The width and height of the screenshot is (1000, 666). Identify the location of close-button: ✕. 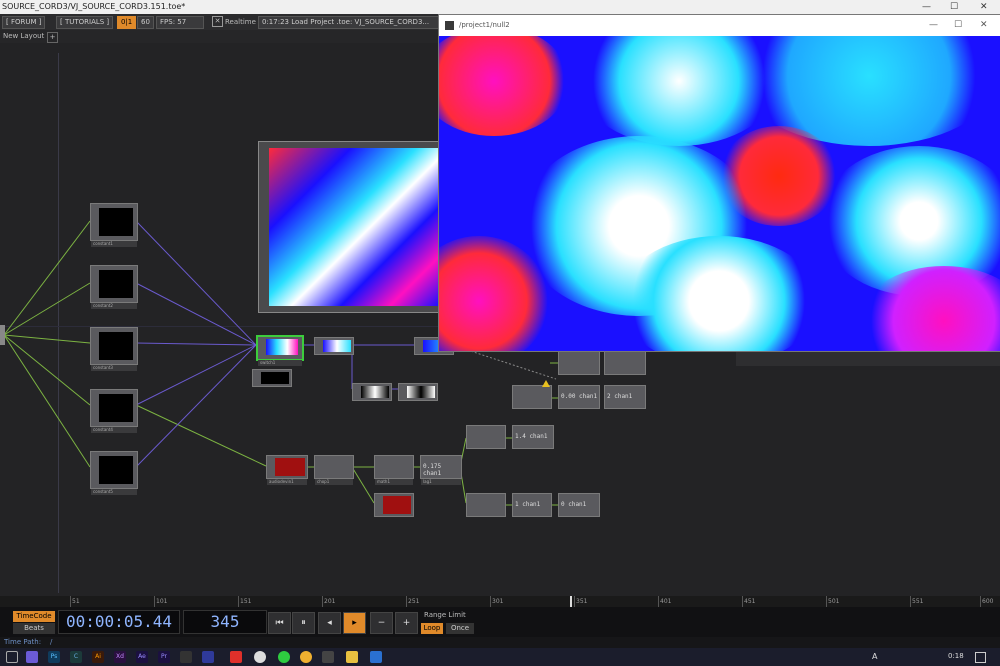
(984, 7).